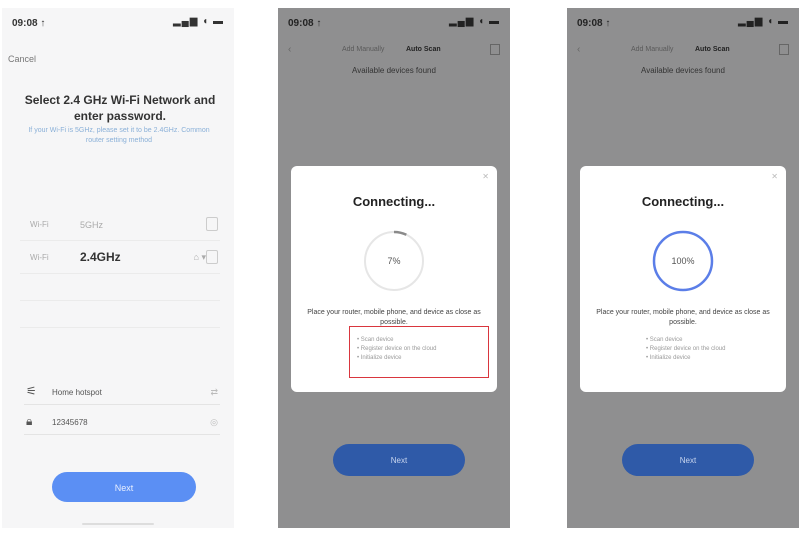  Describe the element at coordinates (214, 392) in the screenshot. I see `switch-network-icon: ⇄` at that location.